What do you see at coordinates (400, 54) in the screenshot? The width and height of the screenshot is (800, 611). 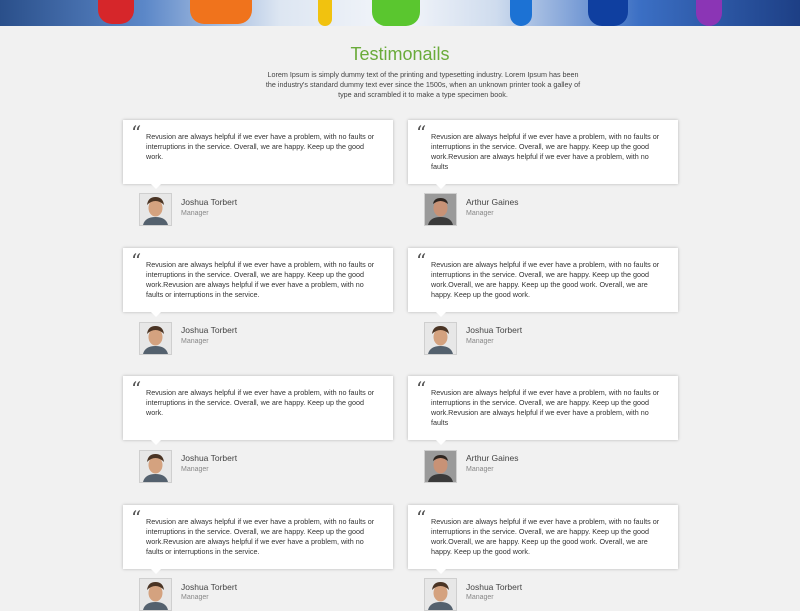 I see `page-title: Testimonails` at bounding box center [400, 54].